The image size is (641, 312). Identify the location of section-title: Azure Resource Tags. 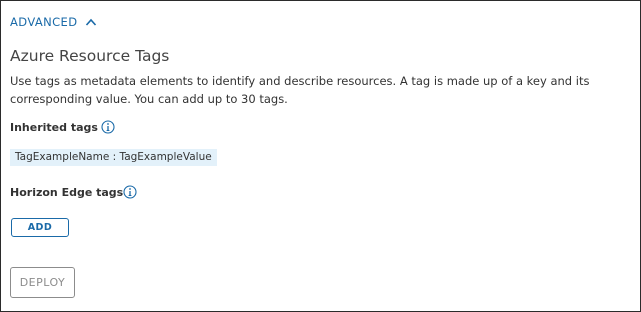
(90, 56).